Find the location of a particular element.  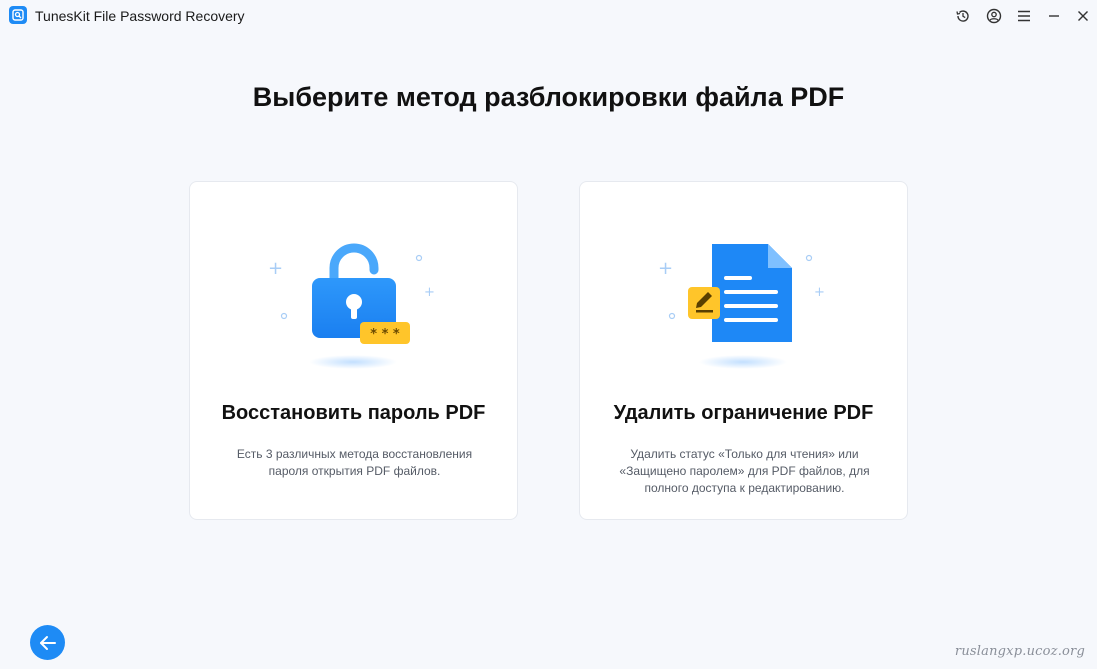

history-icon is located at coordinates (963, 16).